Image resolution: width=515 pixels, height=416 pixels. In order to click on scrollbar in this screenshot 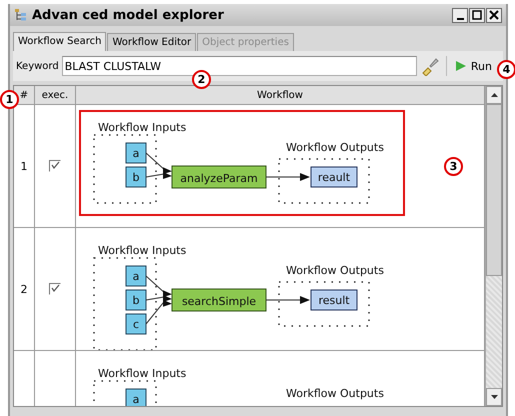, I will do `click(493, 246)`.